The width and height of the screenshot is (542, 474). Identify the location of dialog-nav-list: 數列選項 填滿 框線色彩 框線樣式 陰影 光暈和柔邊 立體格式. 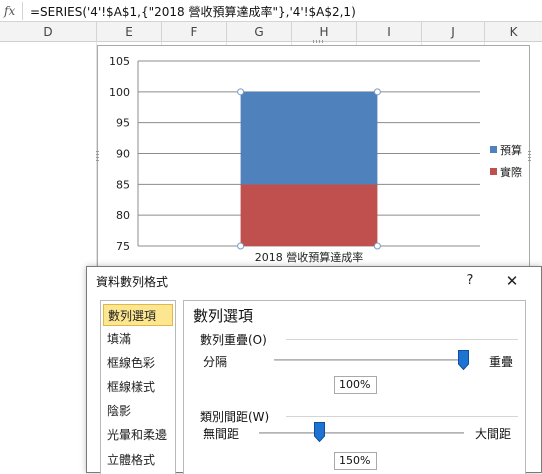
(138, 387).